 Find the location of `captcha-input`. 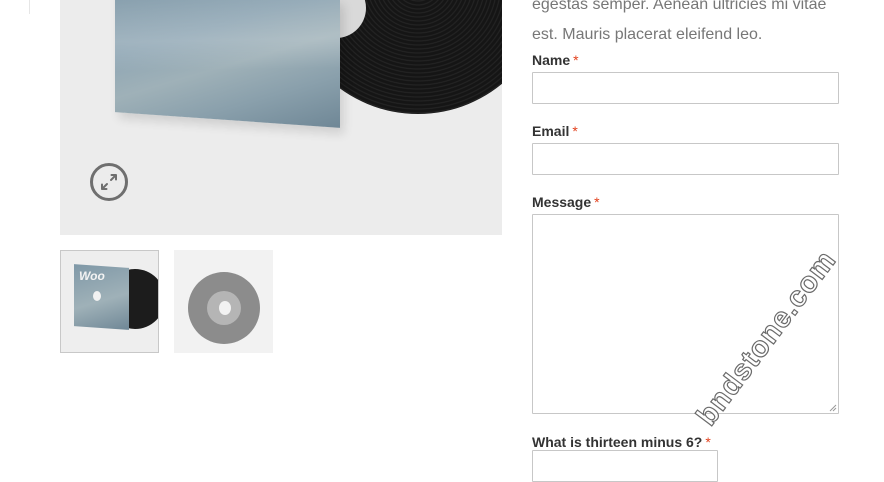

captcha-input is located at coordinates (625, 466).